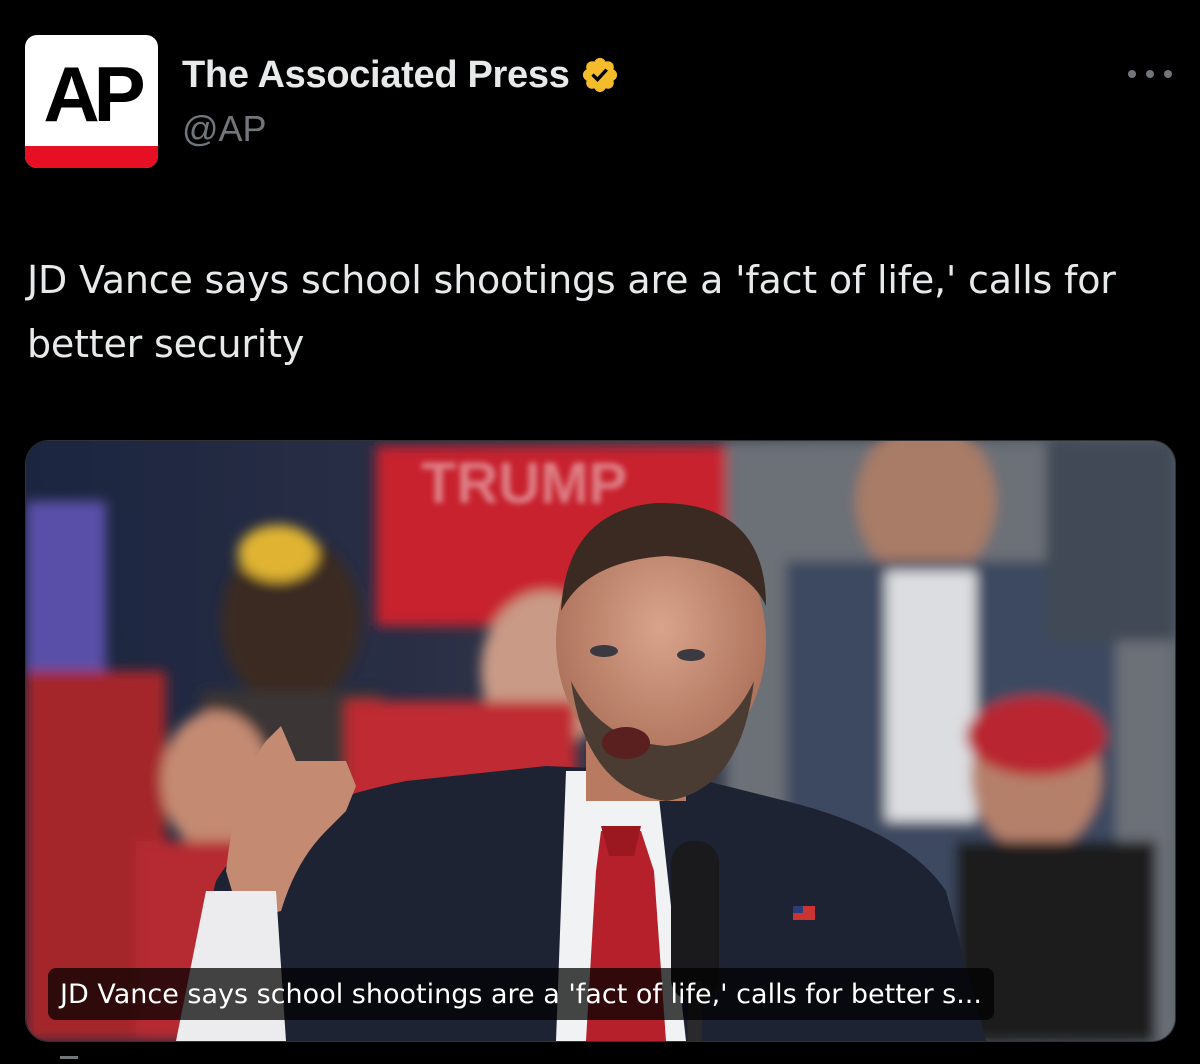  Describe the element at coordinates (599, 75) in the screenshot. I see `verified-badge-icon` at that location.